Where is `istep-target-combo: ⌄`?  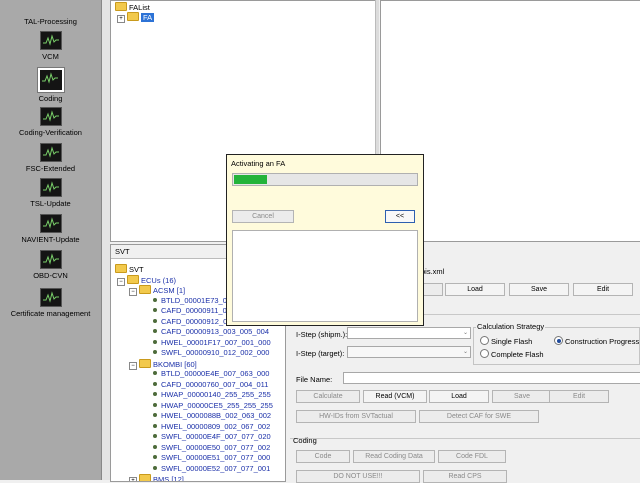
istep-target-combo: ⌄ is located at coordinates (409, 352).